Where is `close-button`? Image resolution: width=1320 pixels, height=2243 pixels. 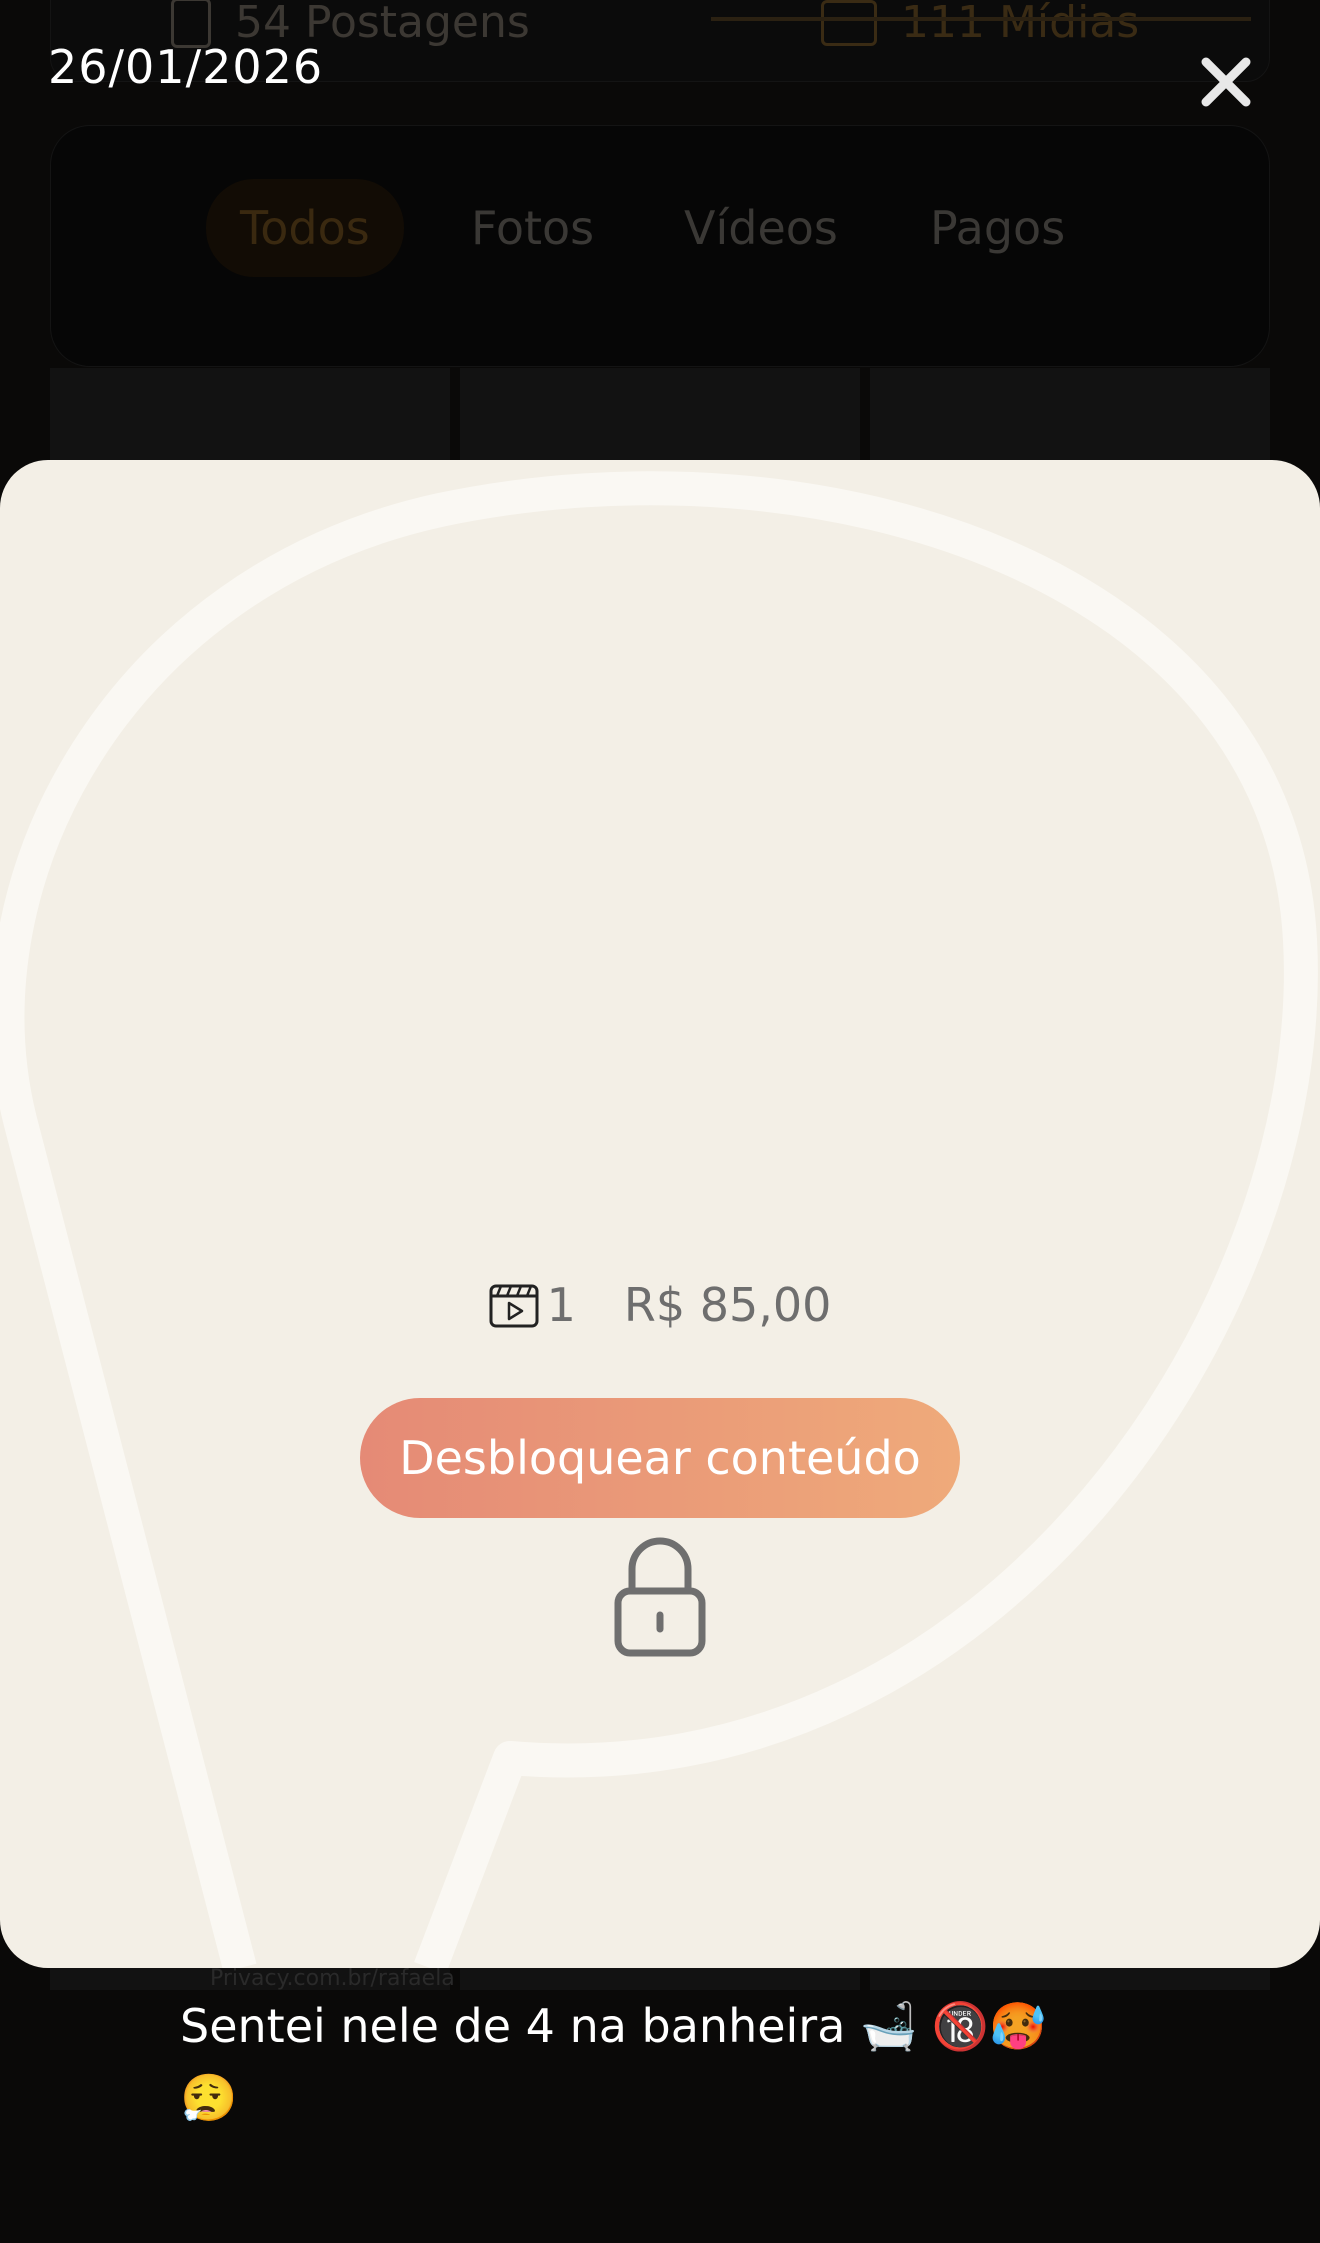
close-button is located at coordinates (1226, 82).